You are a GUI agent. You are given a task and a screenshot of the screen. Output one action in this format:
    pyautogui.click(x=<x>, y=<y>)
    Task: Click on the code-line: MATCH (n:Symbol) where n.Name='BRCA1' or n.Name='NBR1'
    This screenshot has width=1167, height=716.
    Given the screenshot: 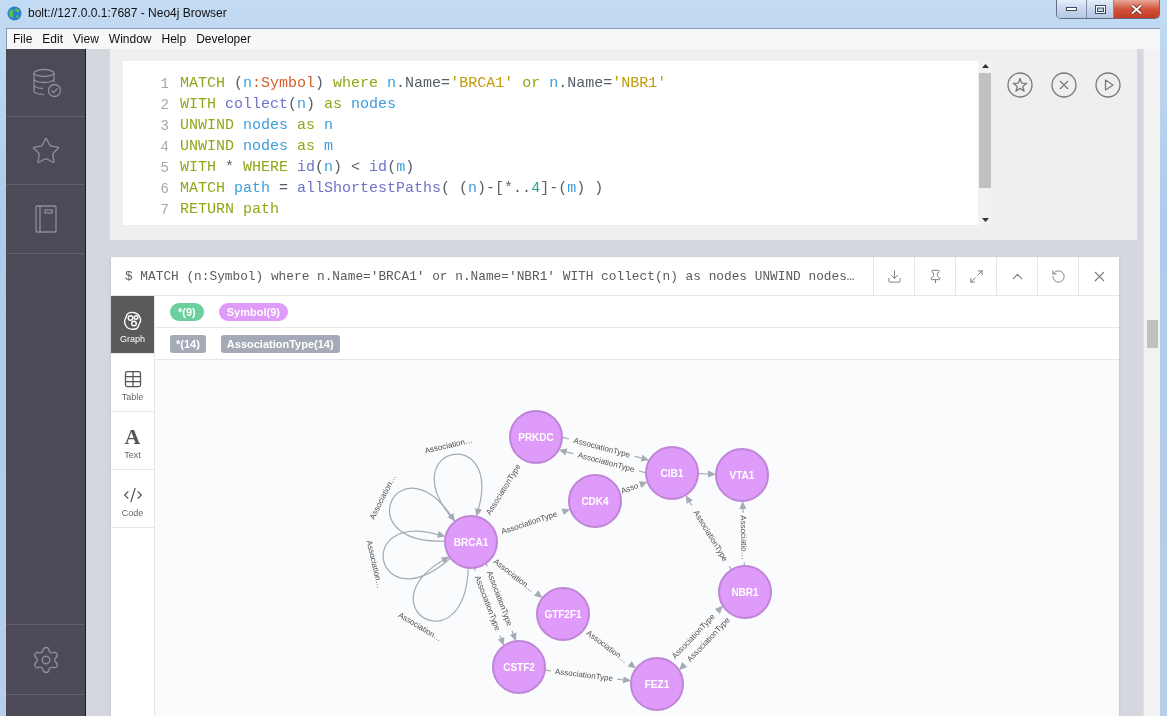 What is the action you would take?
    pyautogui.click(x=423, y=83)
    